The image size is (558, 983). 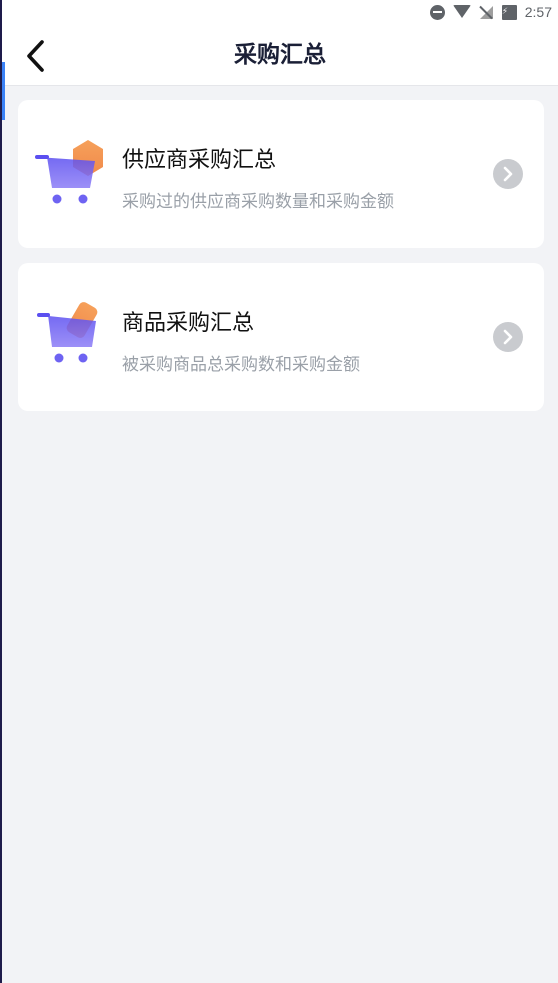 What do you see at coordinates (509, 12) in the screenshot?
I see `battery-charging-icon` at bounding box center [509, 12].